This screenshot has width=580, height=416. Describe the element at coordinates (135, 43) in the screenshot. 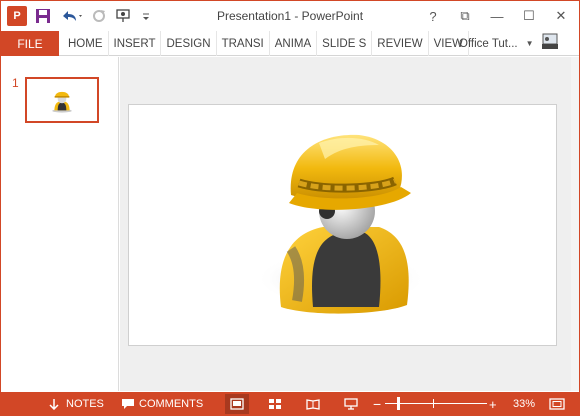

I see `tab-insert: INSERT` at that location.